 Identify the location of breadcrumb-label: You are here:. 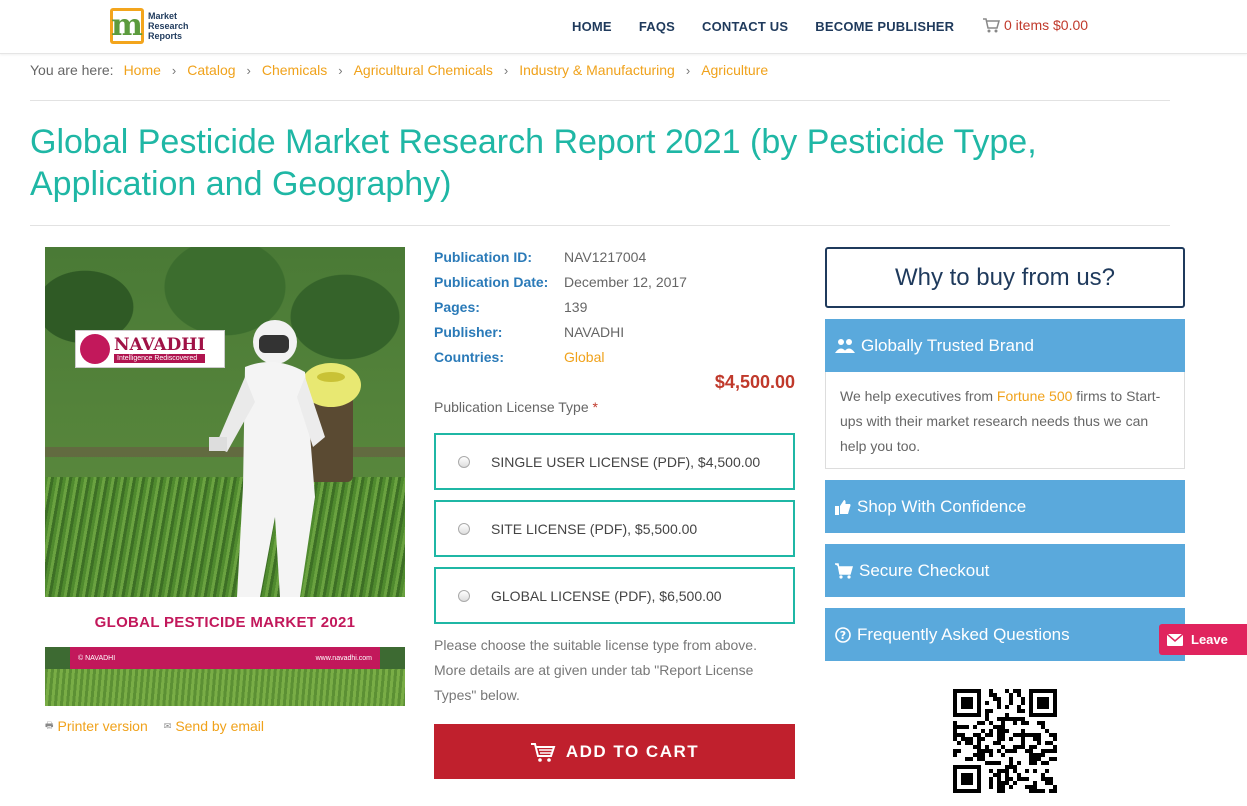
(72, 70).